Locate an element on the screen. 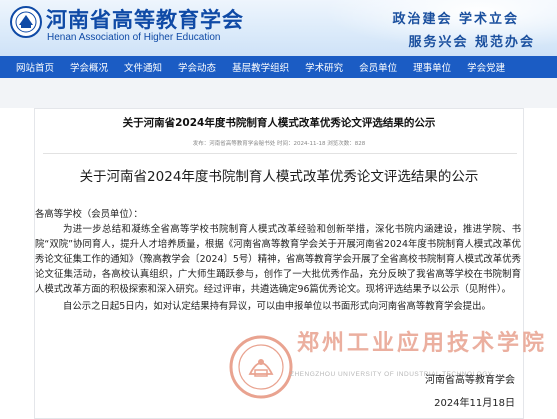 This screenshot has height=419, width=557. nav-item-about: 学会概况 is located at coordinates (89, 67).